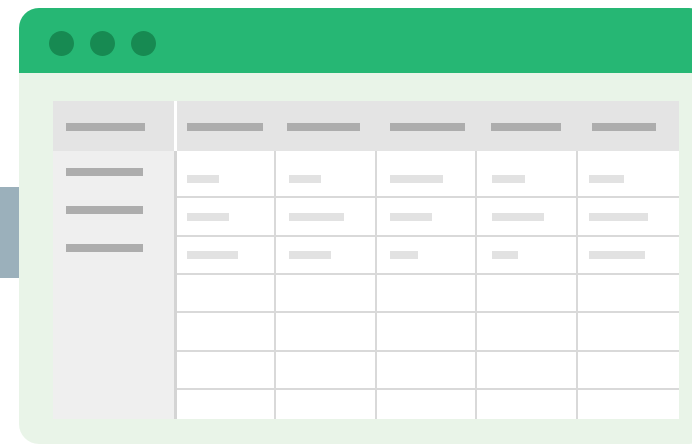 The width and height of the screenshot is (692, 446). Describe the element at coordinates (366, 126) in the screenshot. I see `column-header-row` at that location.